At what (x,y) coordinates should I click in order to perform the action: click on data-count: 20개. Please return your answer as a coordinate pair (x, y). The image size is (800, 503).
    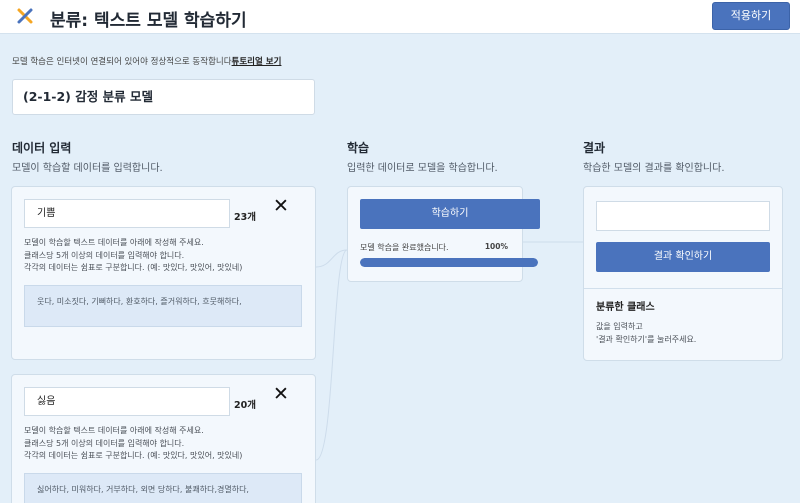
    Looking at the image, I should click on (245, 405).